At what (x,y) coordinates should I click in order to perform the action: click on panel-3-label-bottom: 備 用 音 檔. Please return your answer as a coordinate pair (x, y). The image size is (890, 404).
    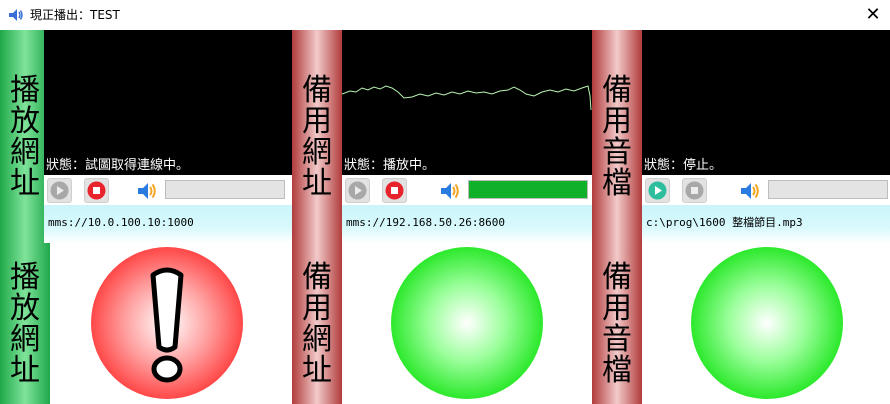
    Looking at the image, I should click on (617, 323).